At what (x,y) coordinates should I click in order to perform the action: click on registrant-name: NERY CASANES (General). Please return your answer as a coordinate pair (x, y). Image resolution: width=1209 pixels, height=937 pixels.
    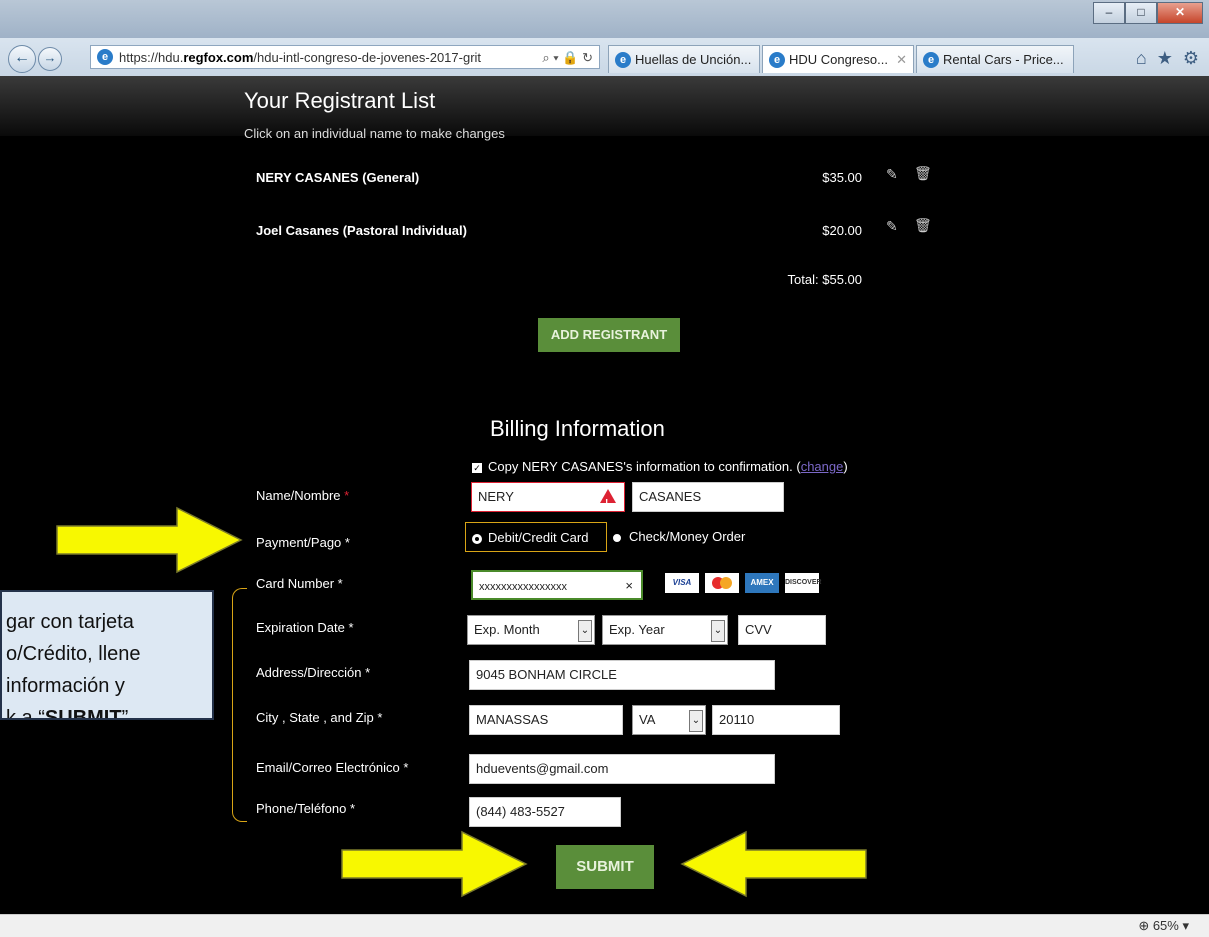
    Looking at the image, I should click on (337, 177).